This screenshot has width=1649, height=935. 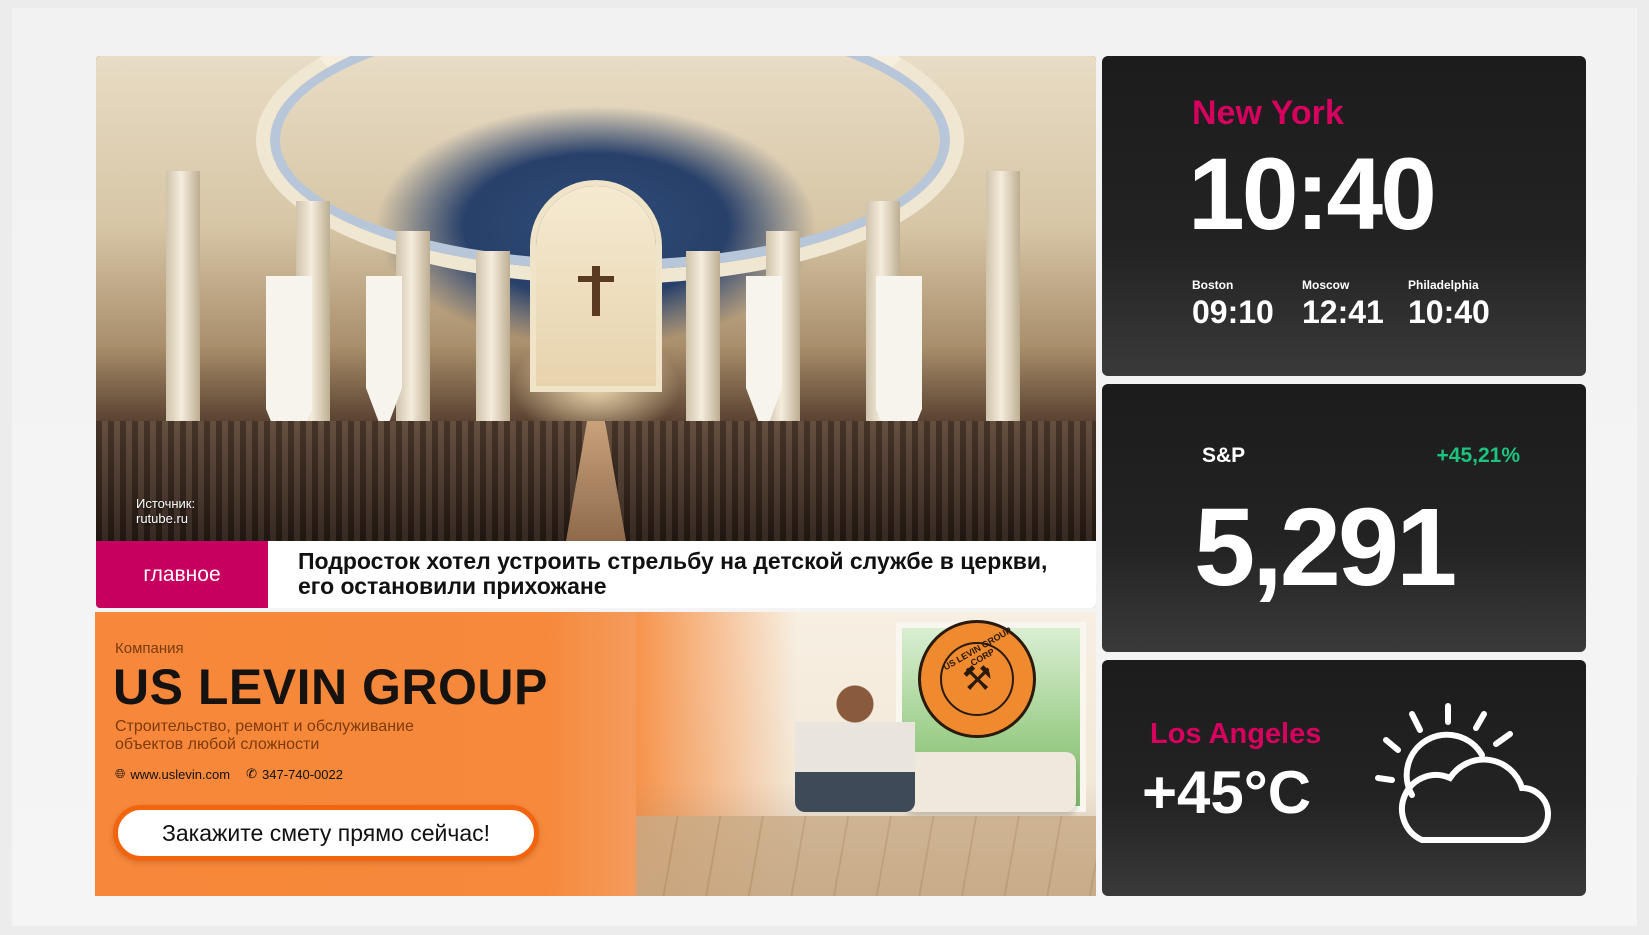 I want to click on source-label: Источник:, so click(x=166, y=503).